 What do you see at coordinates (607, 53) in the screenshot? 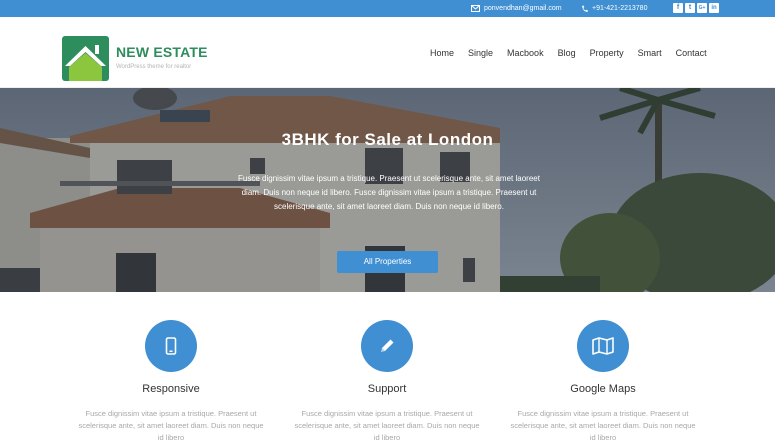
I see `nav-item-property: Property` at bounding box center [607, 53].